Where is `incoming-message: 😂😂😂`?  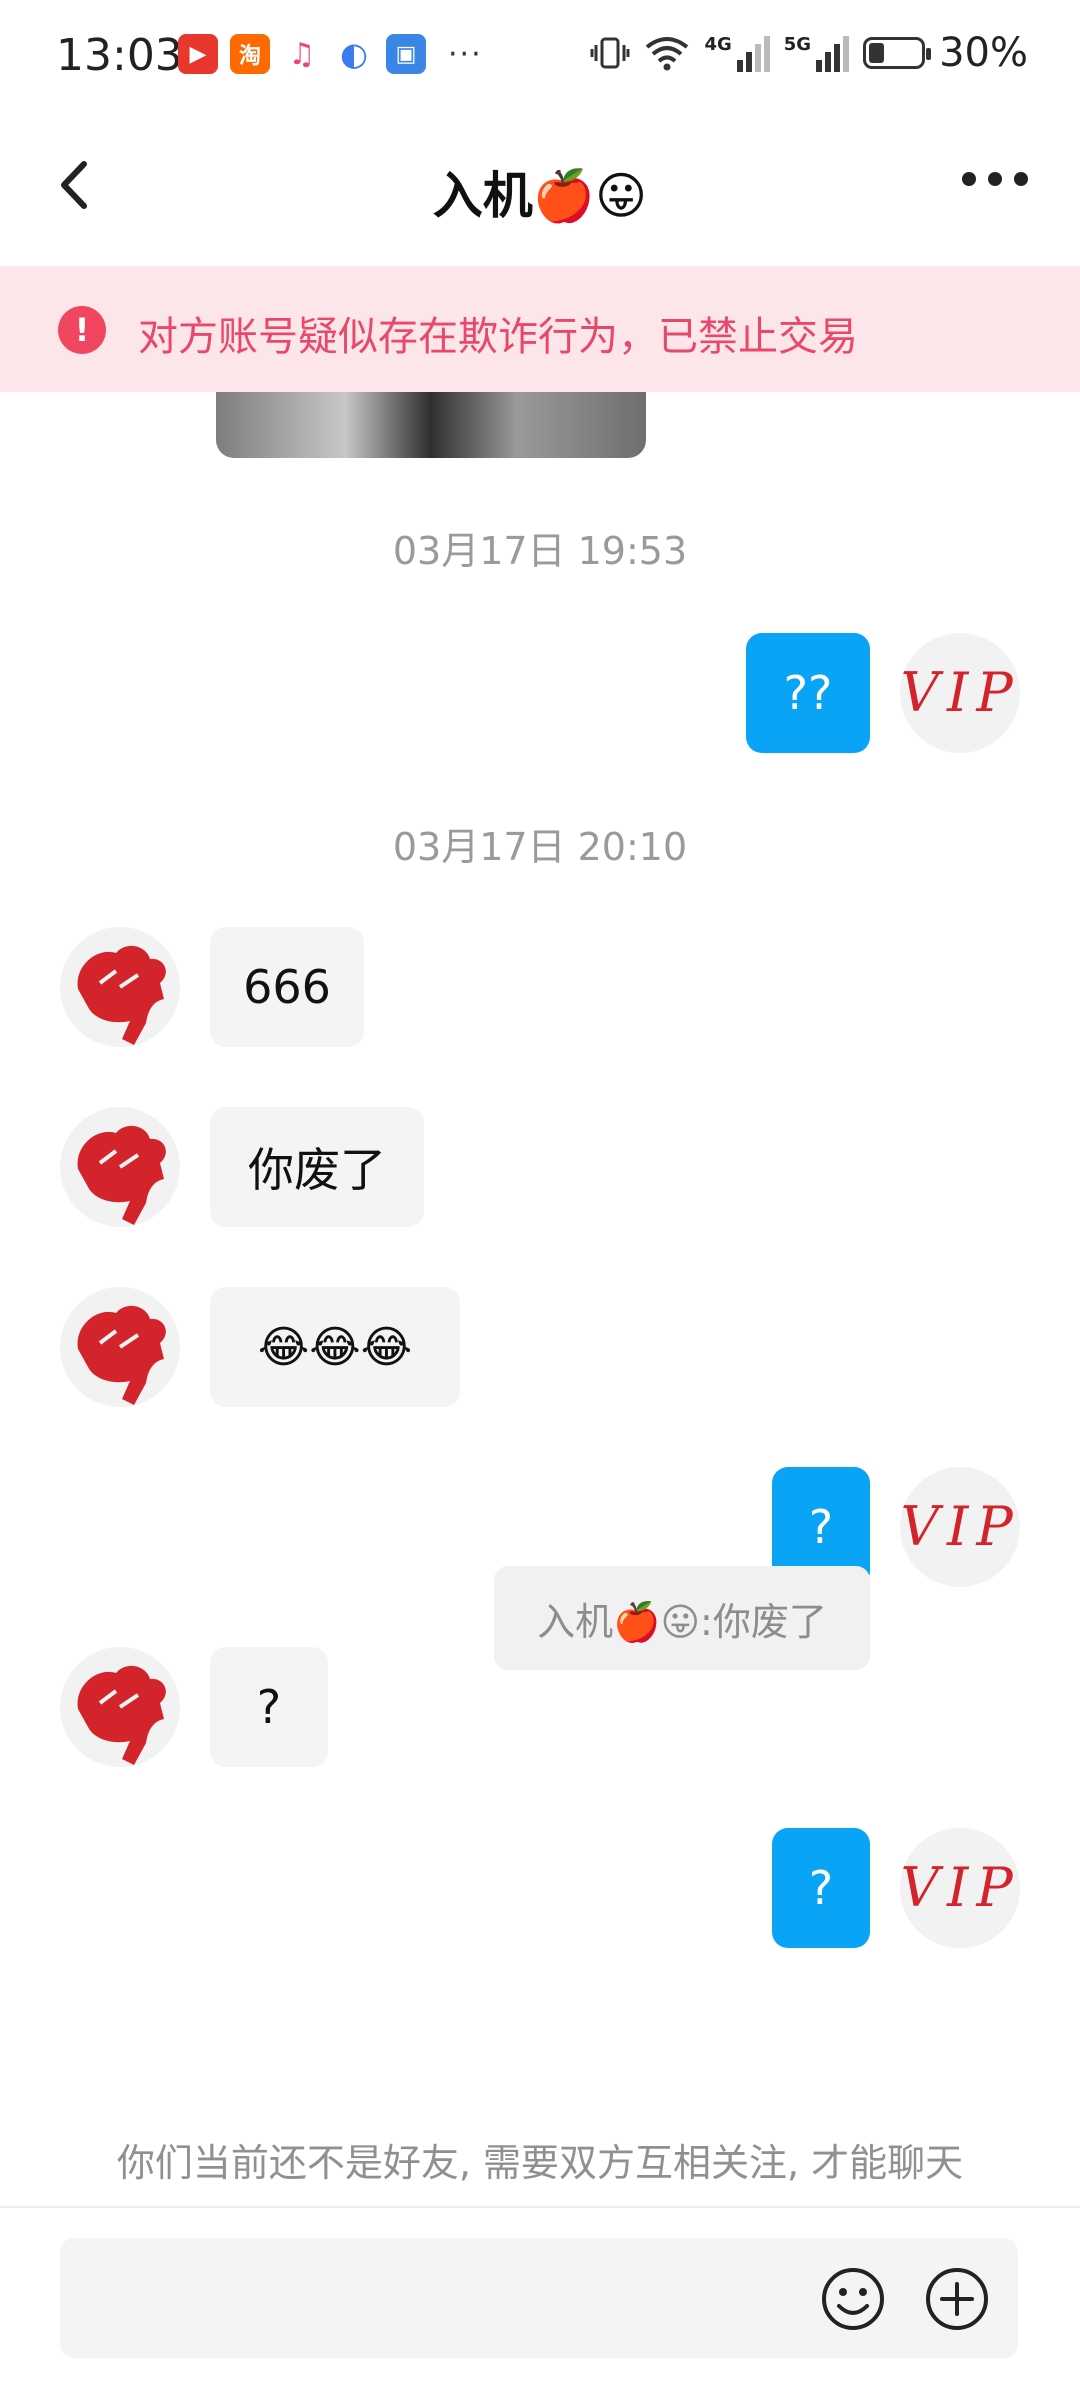 incoming-message: 😂😂😂 is located at coordinates (335, 1347).